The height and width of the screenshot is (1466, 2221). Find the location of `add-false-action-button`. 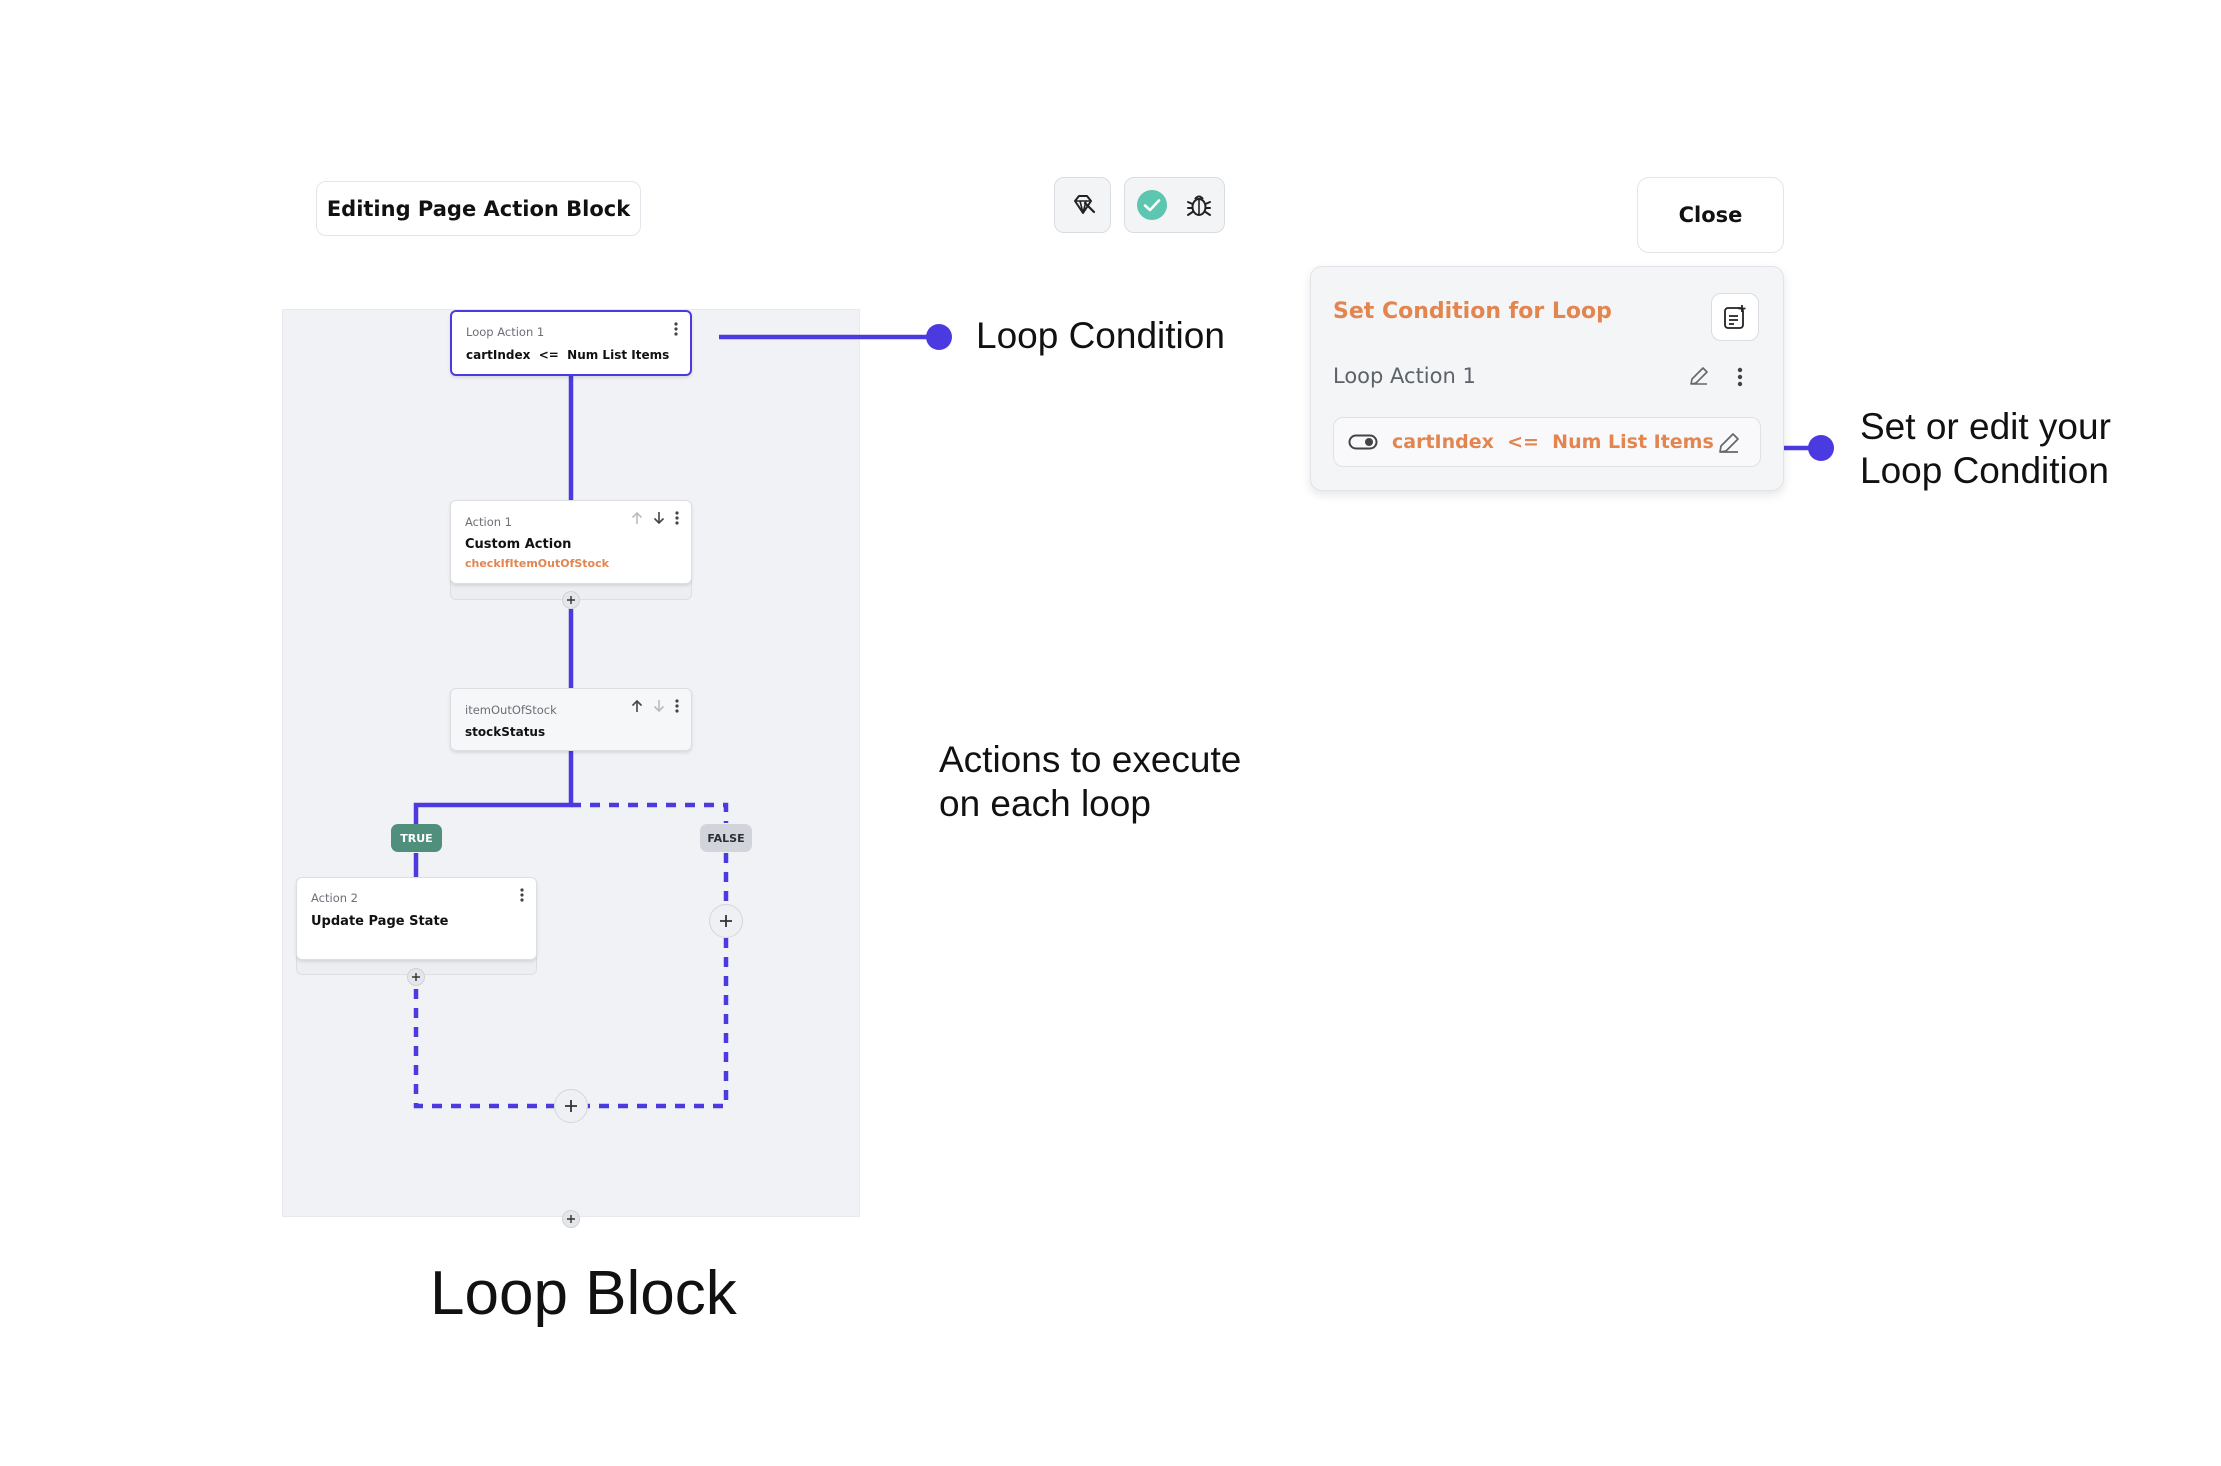

add-false-action-button is located at coordinates (726, 921).